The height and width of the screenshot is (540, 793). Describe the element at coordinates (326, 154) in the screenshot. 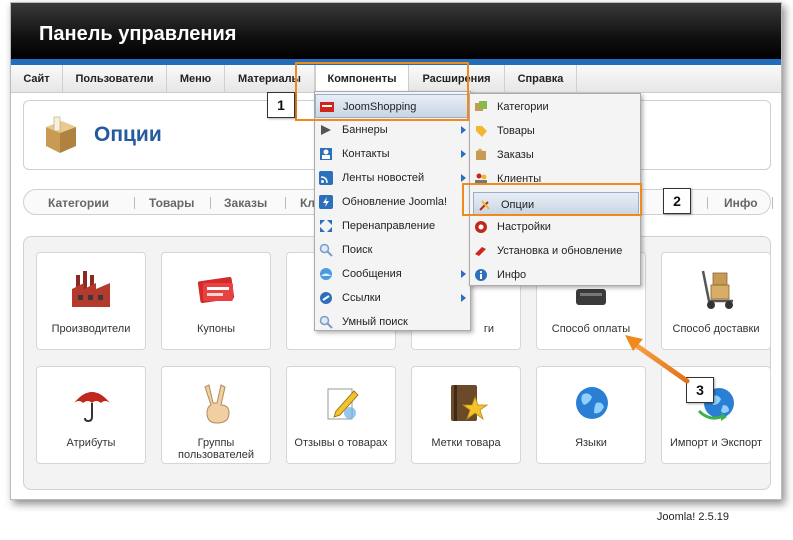

I see `contacts-icon` at that location.